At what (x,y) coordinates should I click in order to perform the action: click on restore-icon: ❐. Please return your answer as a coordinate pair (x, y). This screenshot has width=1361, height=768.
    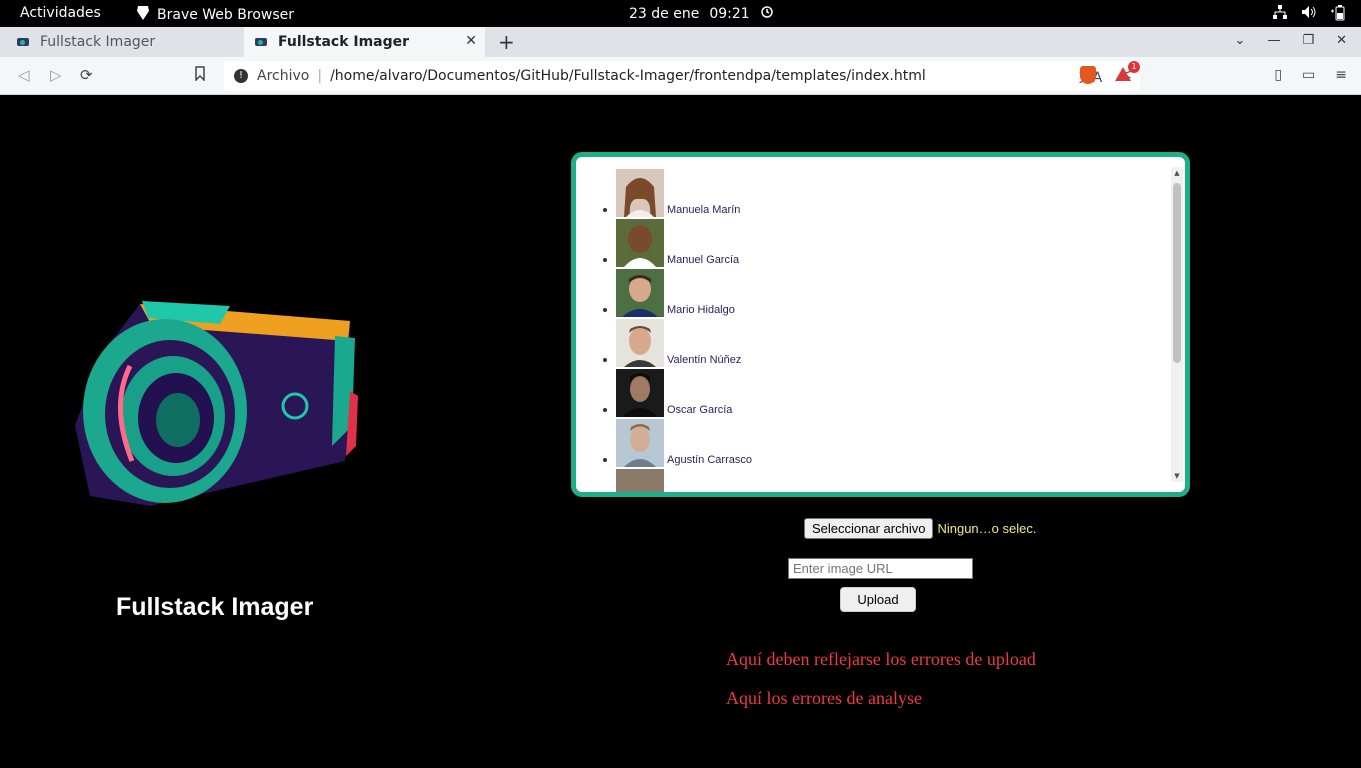
    Looking at the image, I should click on (1308, 40).